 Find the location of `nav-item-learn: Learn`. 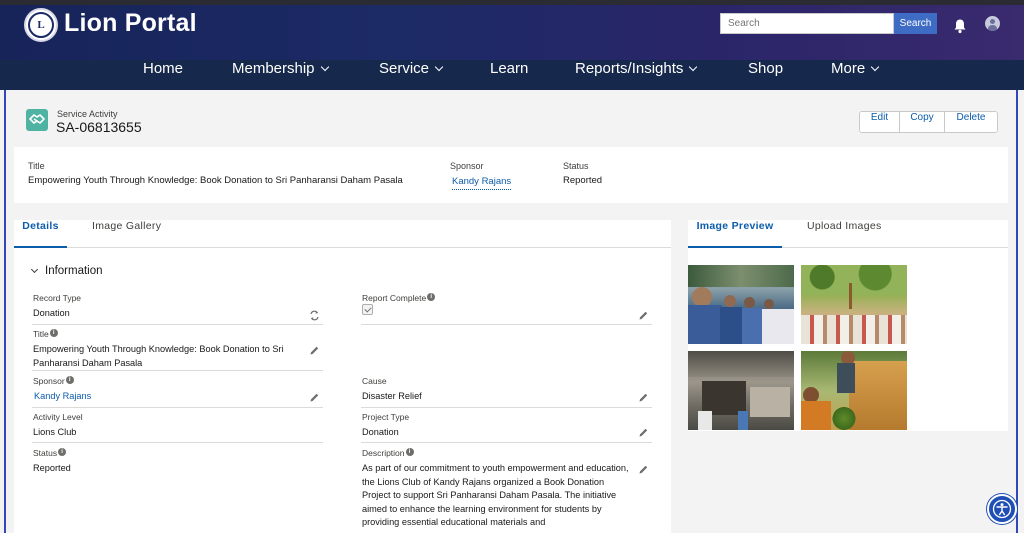

nav-item-learn: Learn is located at coordinates (509, 75).